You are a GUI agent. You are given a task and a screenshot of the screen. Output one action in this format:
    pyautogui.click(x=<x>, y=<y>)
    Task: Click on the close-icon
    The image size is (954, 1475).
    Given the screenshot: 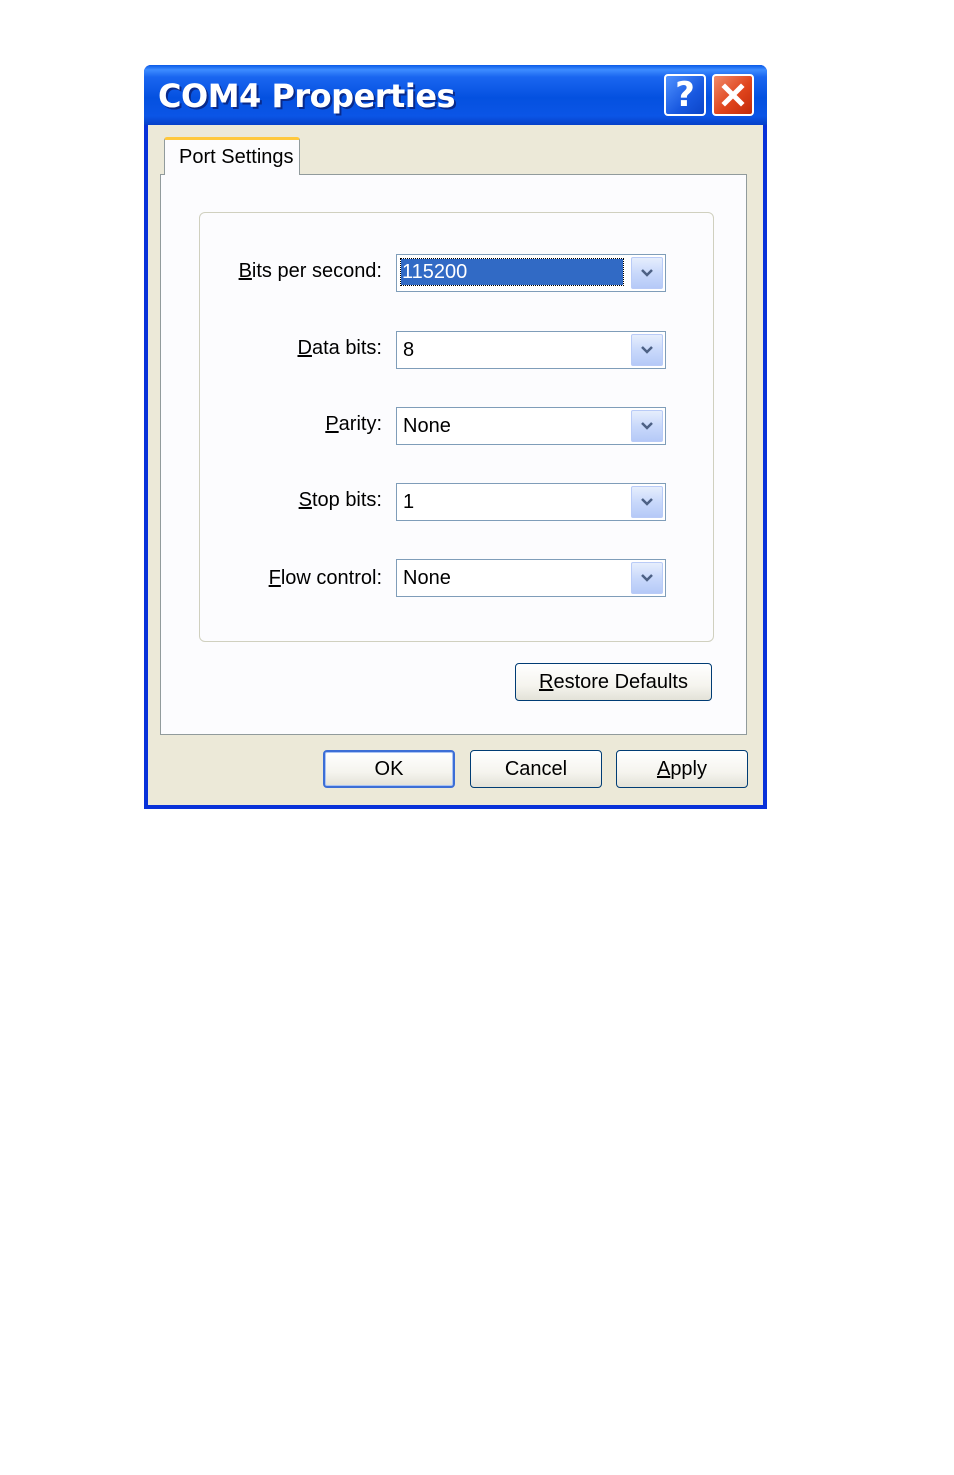 What is the action you would take?
    pyautogui.click(x=733, y=95)
    